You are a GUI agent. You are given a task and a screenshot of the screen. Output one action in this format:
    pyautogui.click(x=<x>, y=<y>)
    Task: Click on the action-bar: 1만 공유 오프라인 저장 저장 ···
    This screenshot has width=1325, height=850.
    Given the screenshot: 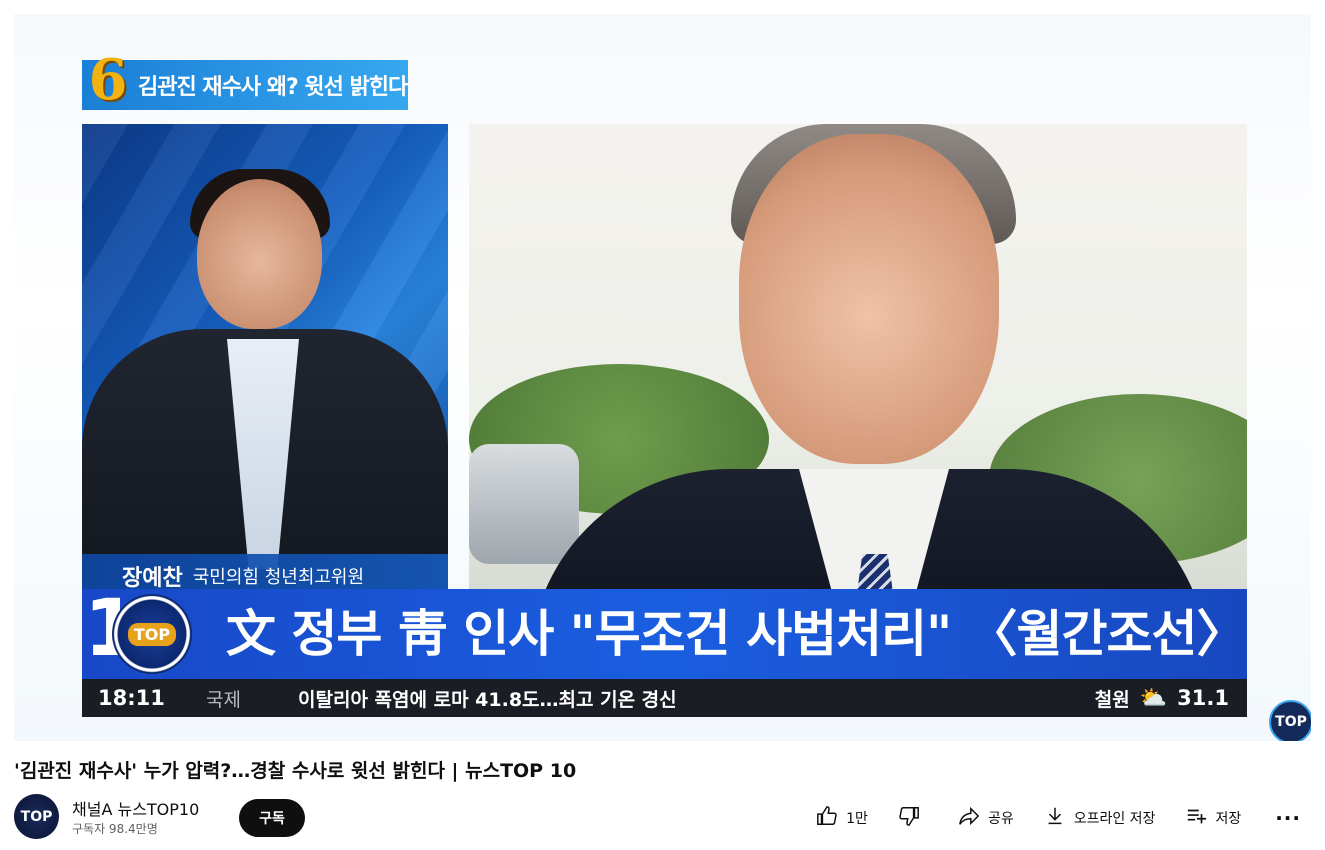 What is the action you would take?
    pyautogui.click(x=1048, y=818)
    